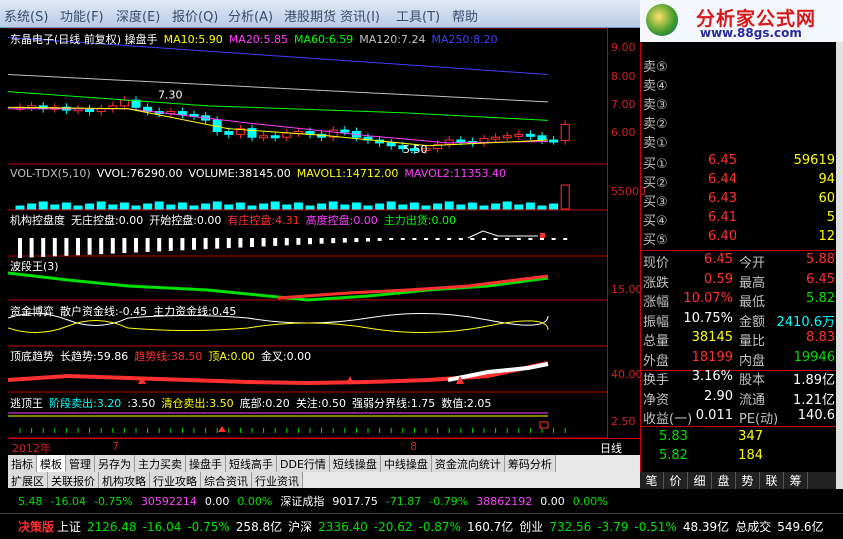 The width and height of the screenshot is (843, 539). I want to click on menu-info: 资讯(I), so click(368, 15).